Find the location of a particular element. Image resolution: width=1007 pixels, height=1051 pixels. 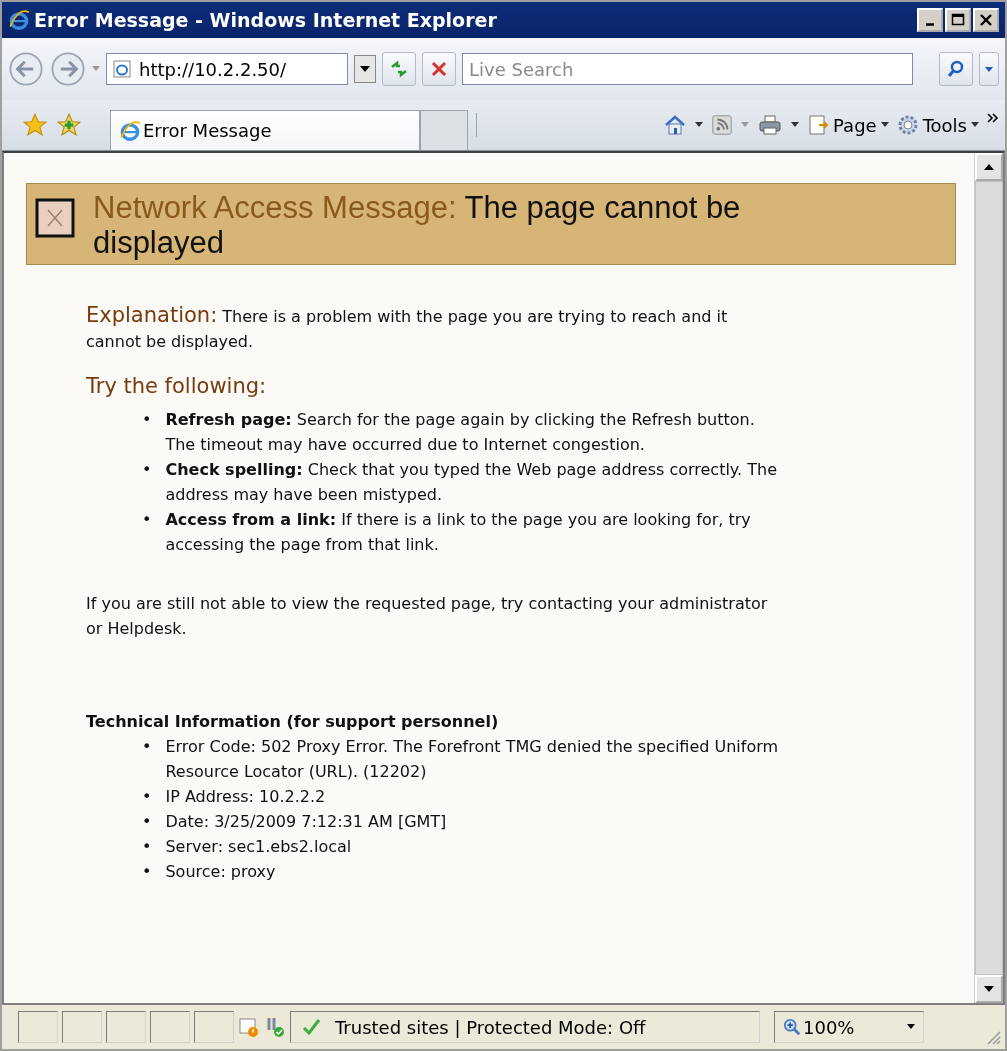

page-warning-icon is located at coordinates (249, 1027).